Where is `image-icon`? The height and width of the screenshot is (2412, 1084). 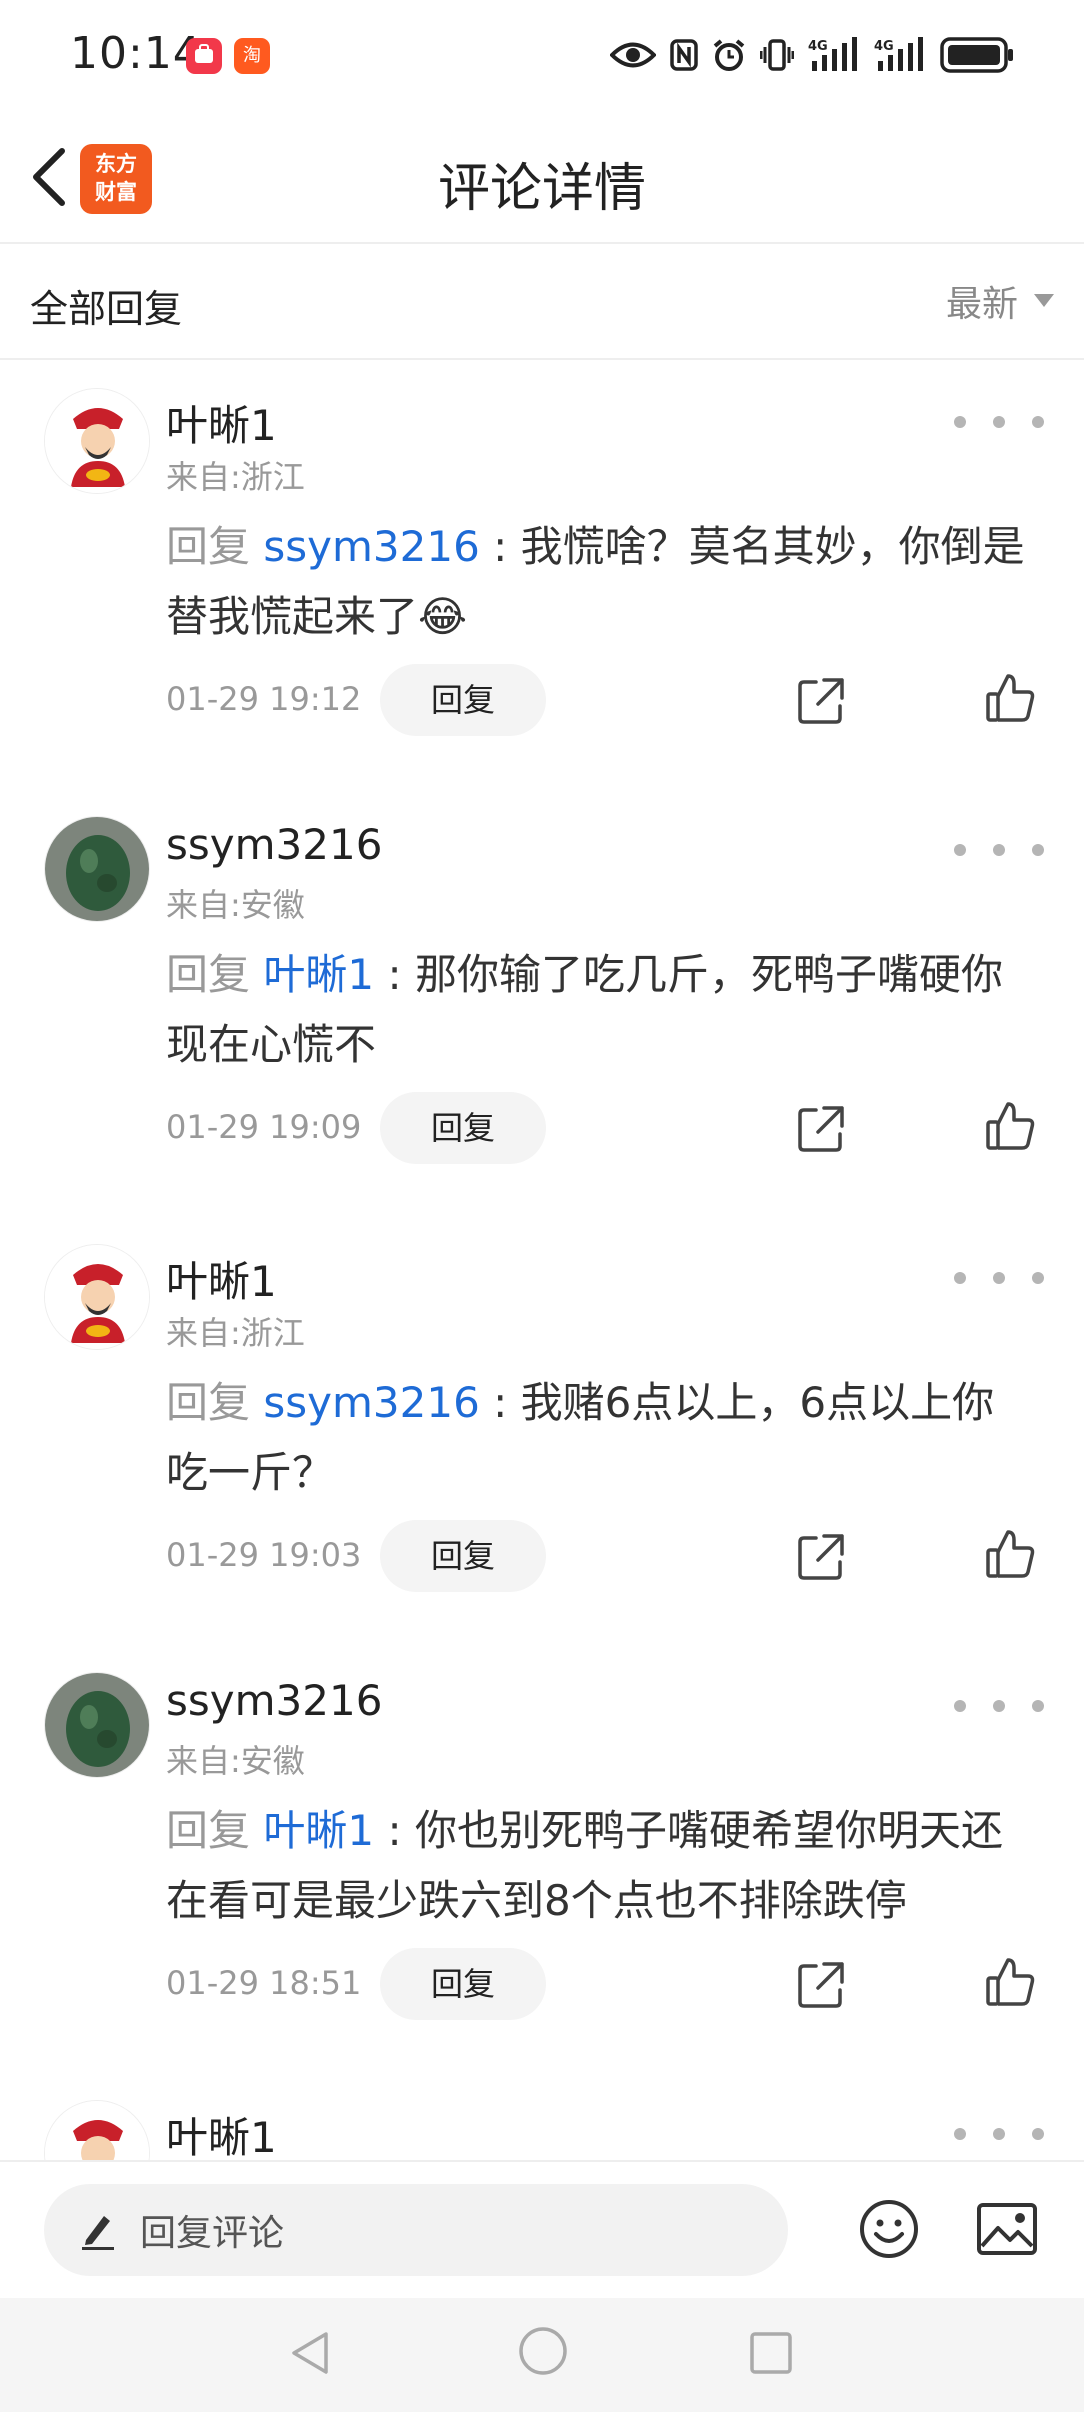 image-icon is located at coordinates (1007, 2229).